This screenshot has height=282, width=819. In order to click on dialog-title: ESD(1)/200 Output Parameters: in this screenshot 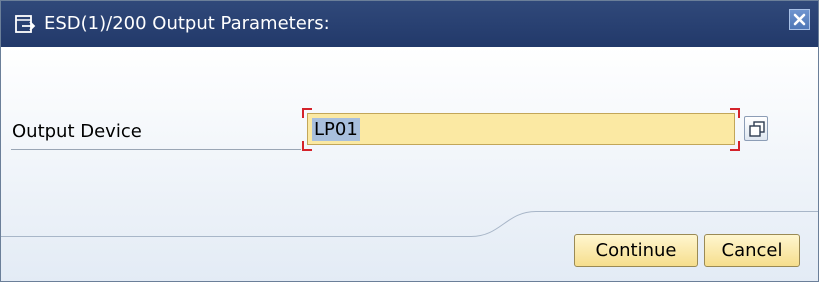, I will do `click(187, 23)`.